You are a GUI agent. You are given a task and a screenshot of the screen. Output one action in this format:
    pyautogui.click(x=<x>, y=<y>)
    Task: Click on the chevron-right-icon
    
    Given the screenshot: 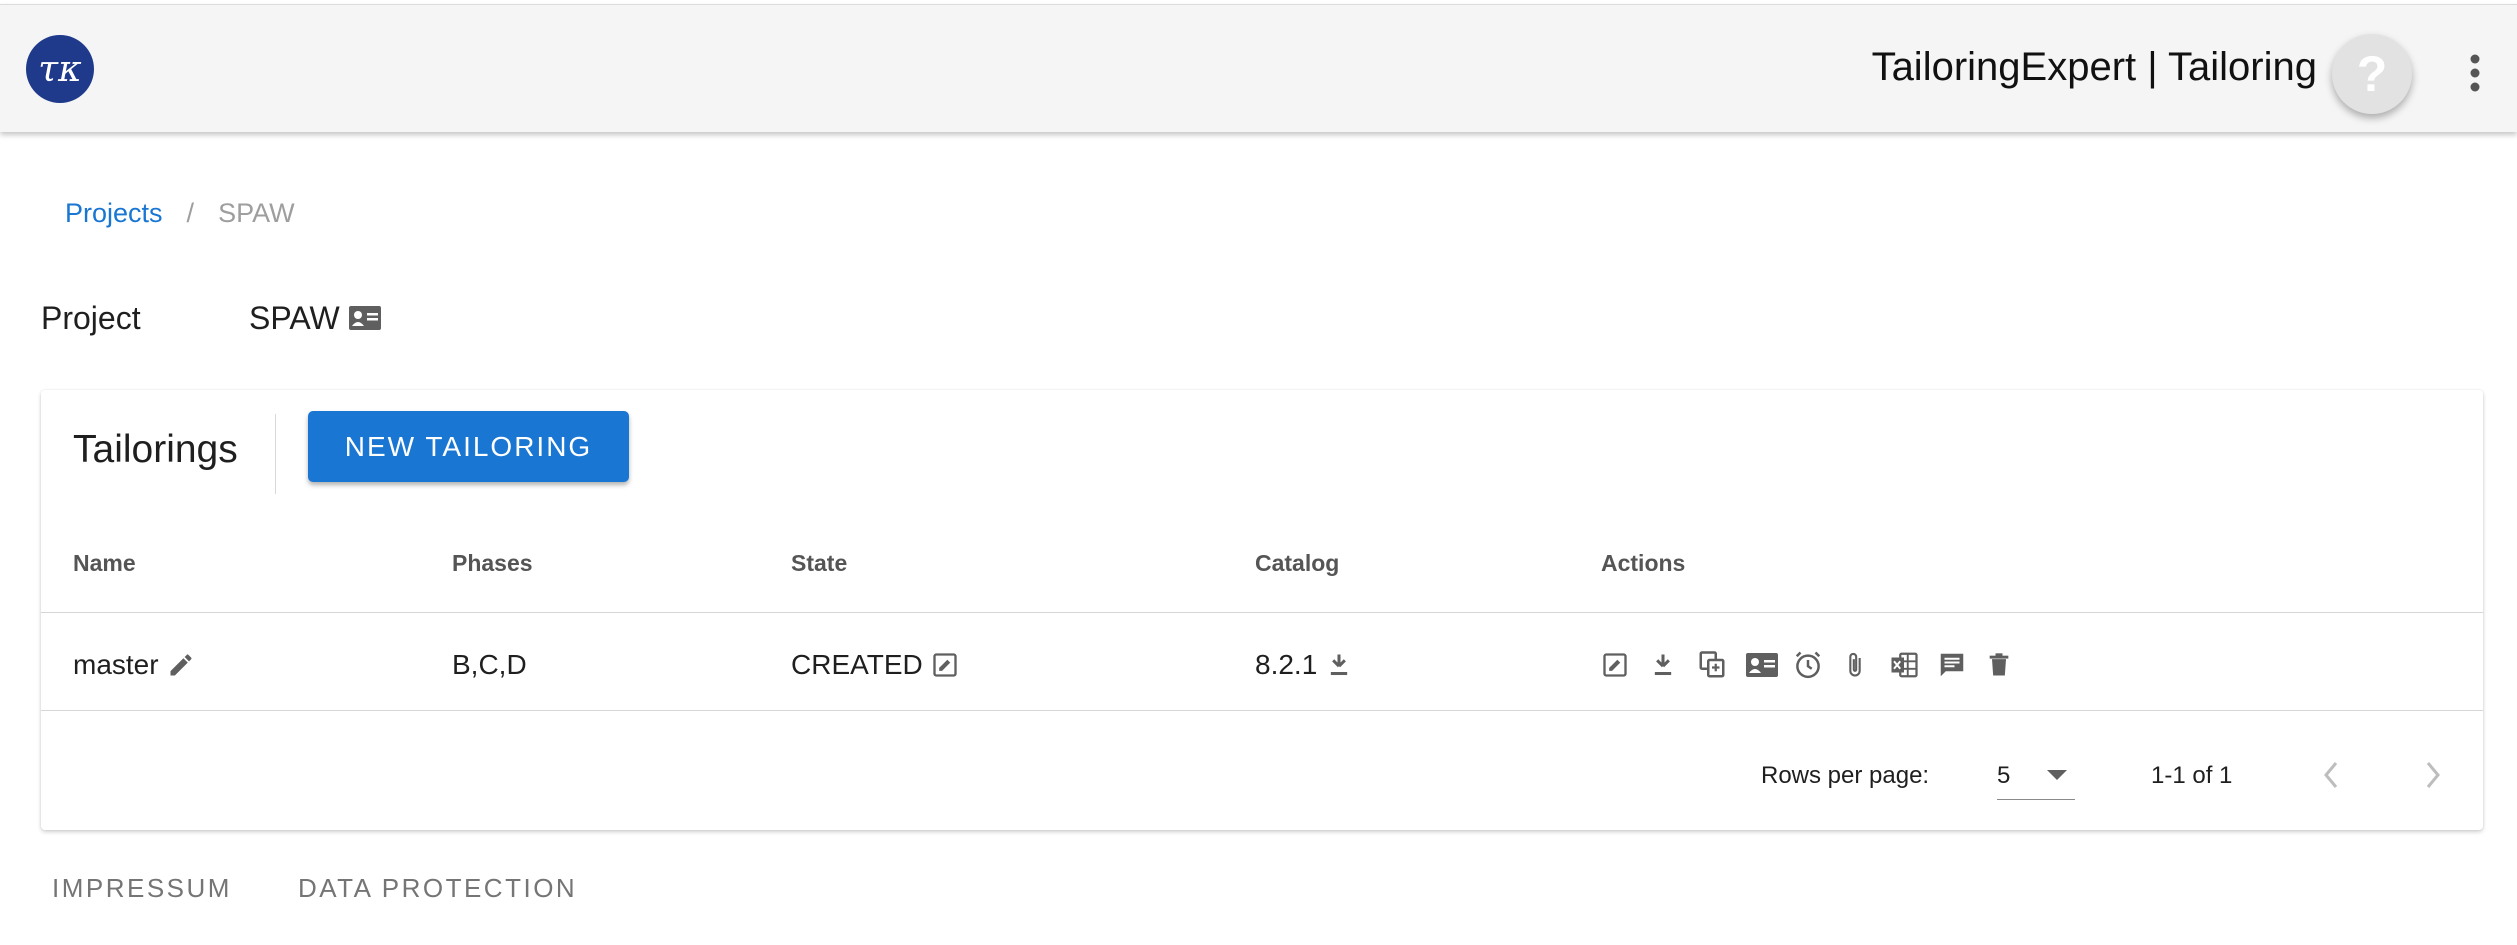 What is the action you would take?
    pyautogui.click(x=2433, y=775)
    